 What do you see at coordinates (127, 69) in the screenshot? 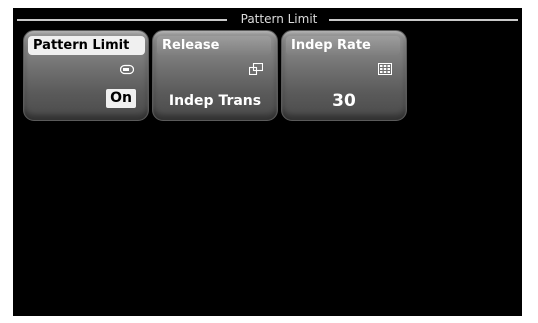
I see `toggle-icon` at bounding box center [127, 69].